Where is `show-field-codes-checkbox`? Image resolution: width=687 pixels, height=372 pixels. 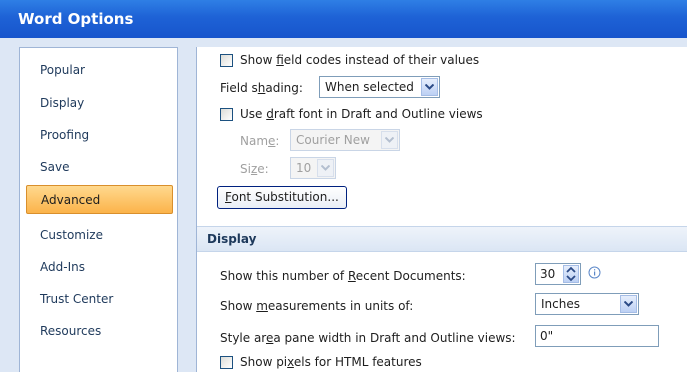
show-field-codes-checkbox is located at coordinates (226, 60).